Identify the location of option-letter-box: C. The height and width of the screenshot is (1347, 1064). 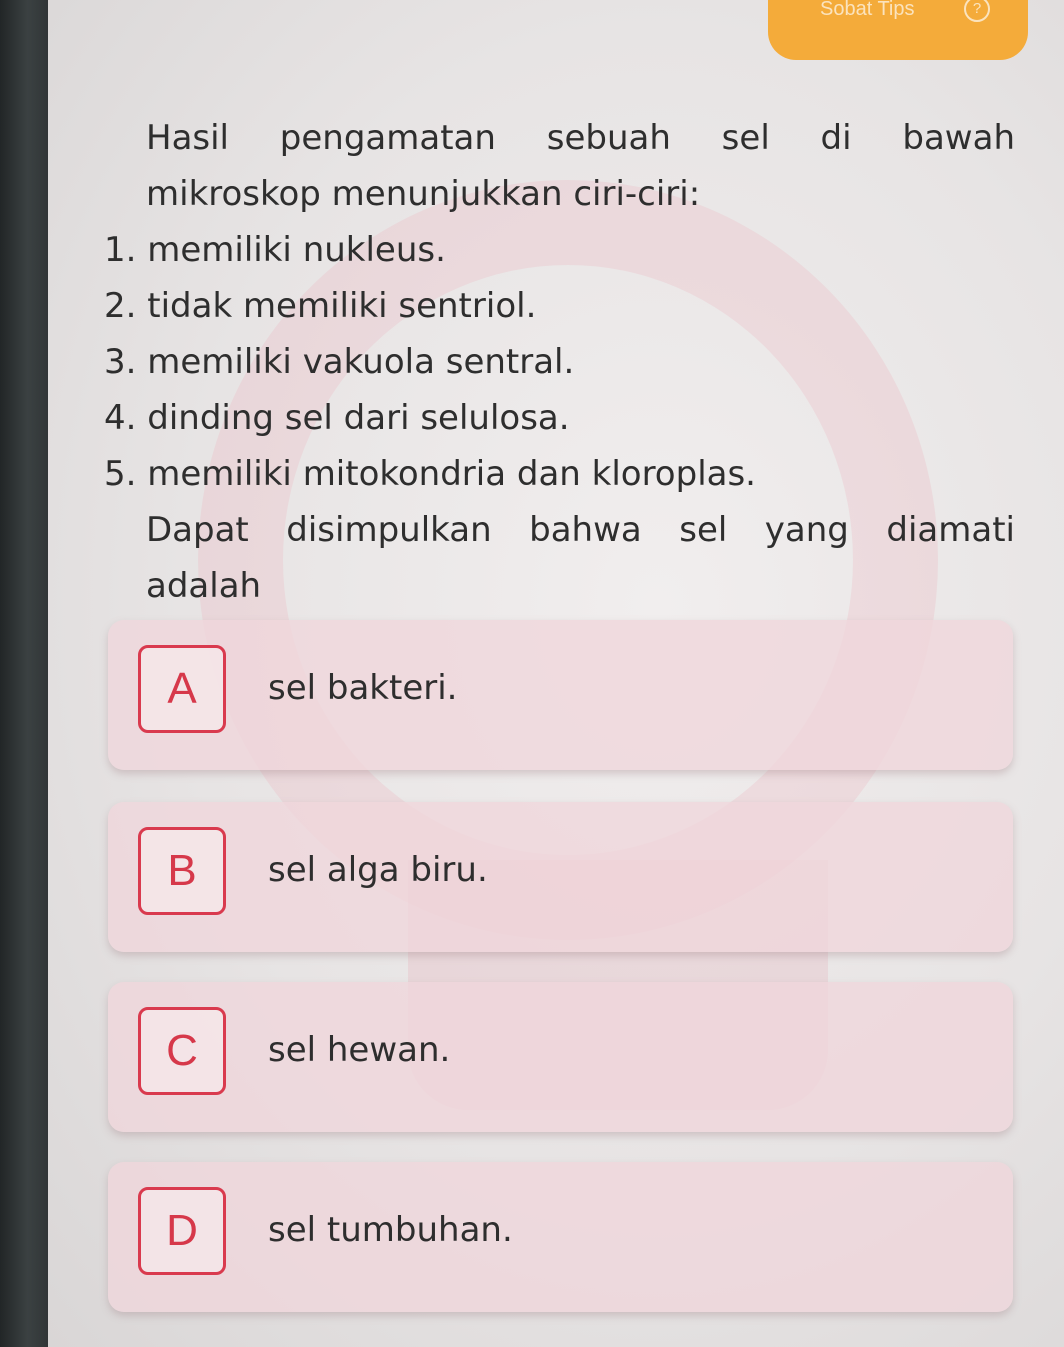
(182, 1051).